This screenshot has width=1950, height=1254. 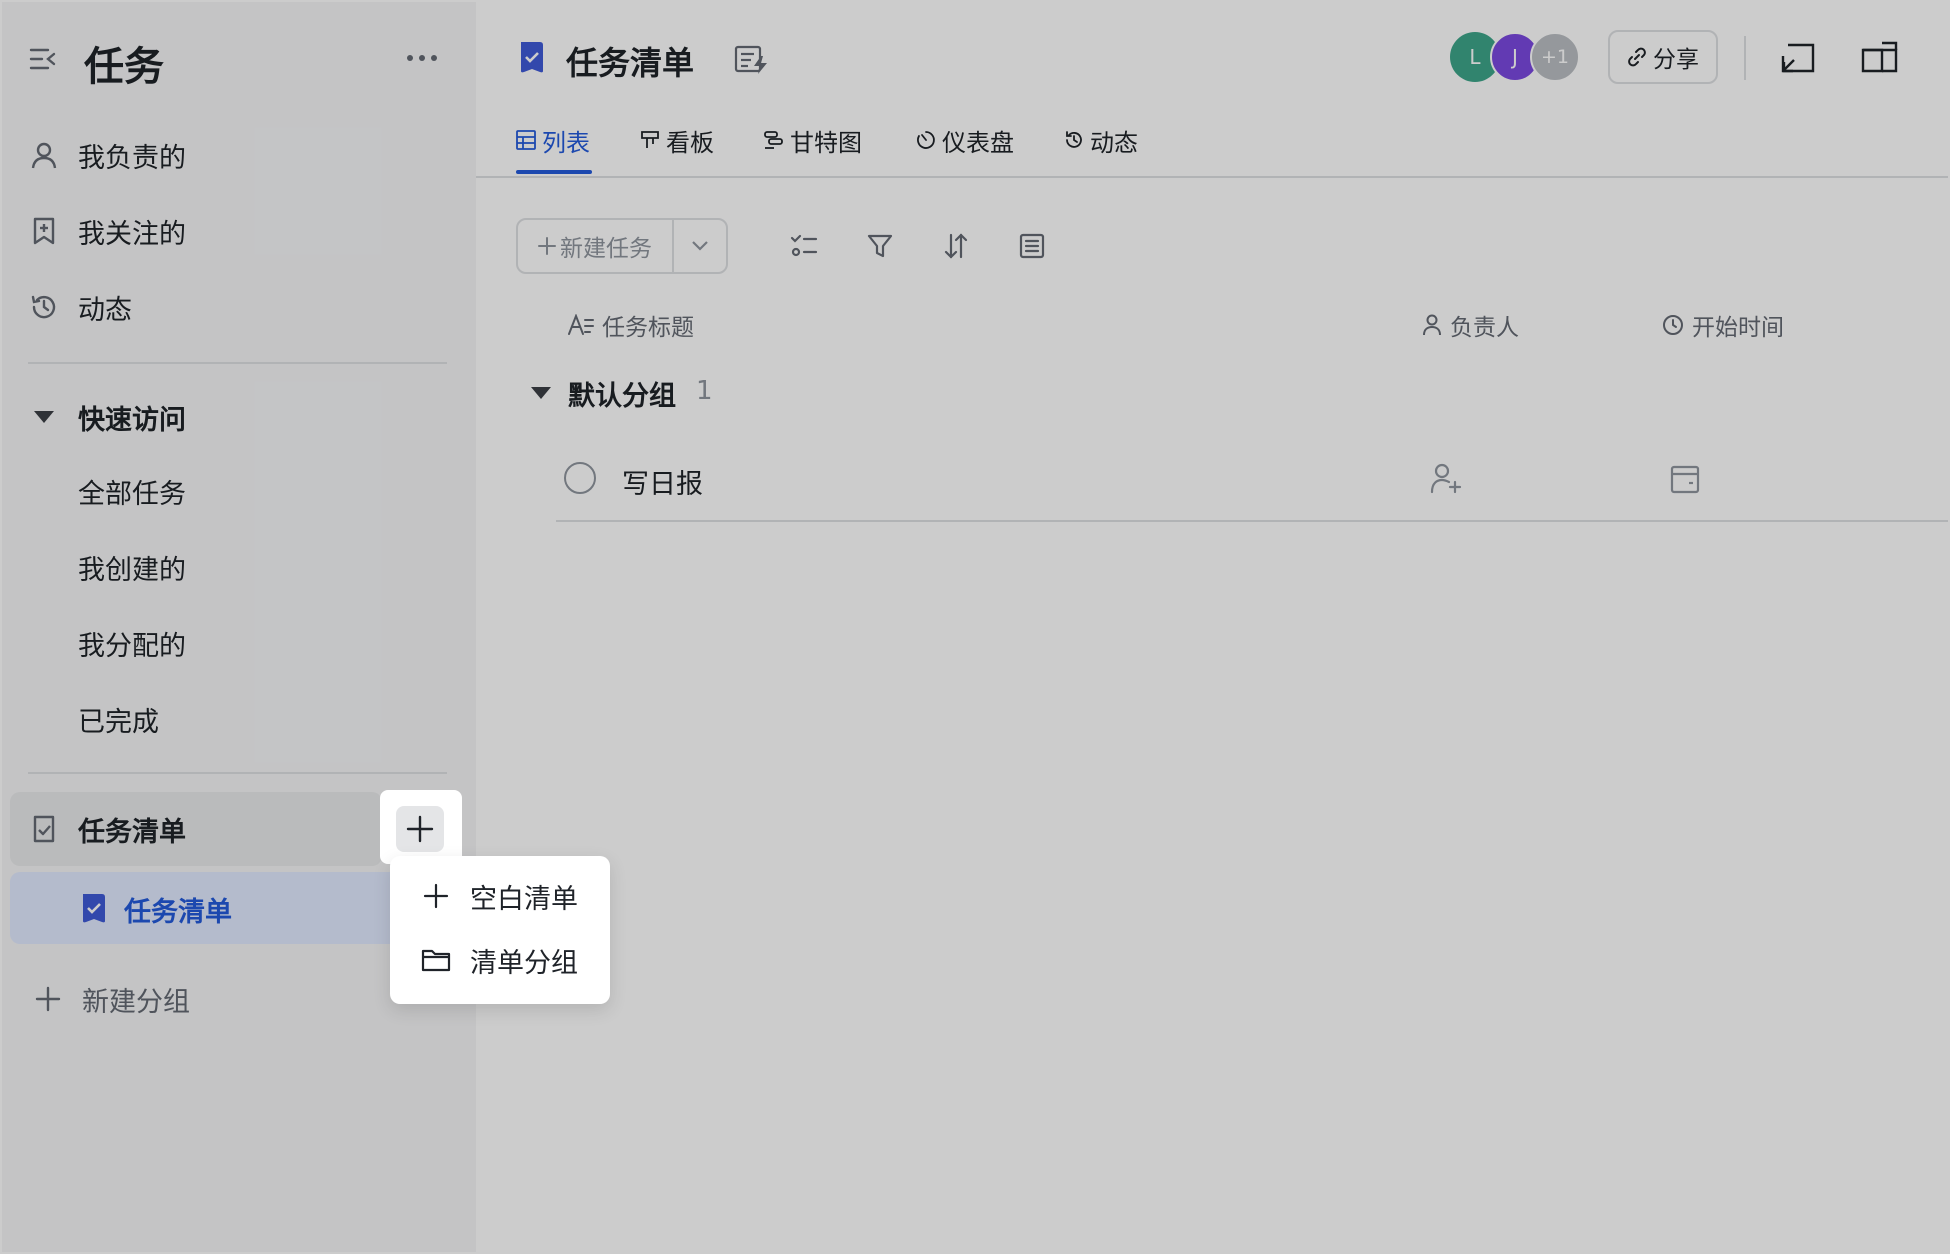 I want to click on column-header-title: 任务标题, so click(x=631, y=325).